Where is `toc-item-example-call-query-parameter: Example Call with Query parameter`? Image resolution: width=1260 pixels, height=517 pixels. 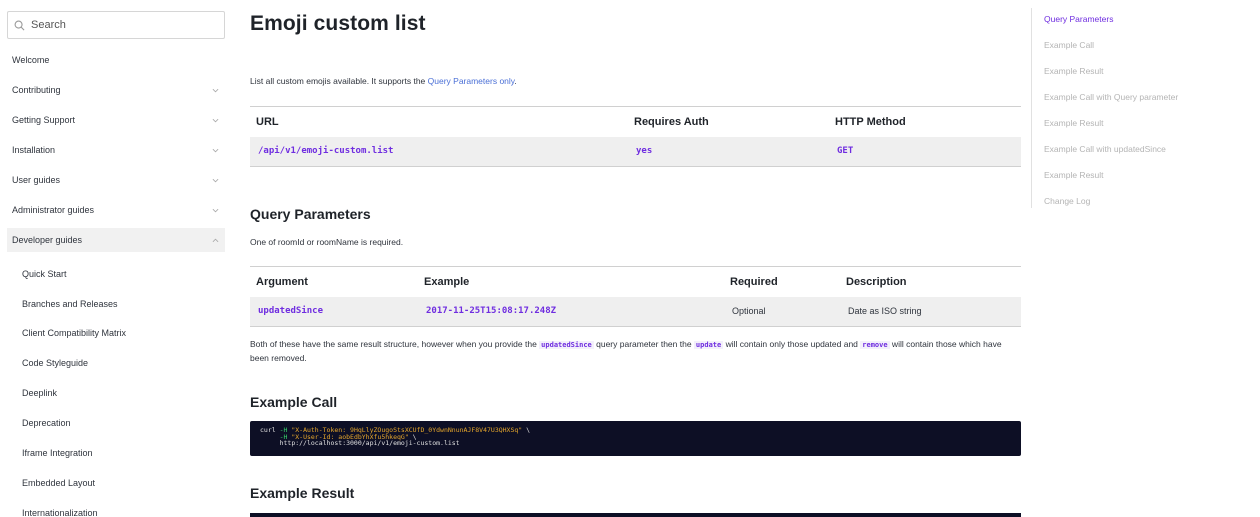
toc-item-example-call-query-parameter: Example Call with Query parameter is located at coordinates (1111, 97).